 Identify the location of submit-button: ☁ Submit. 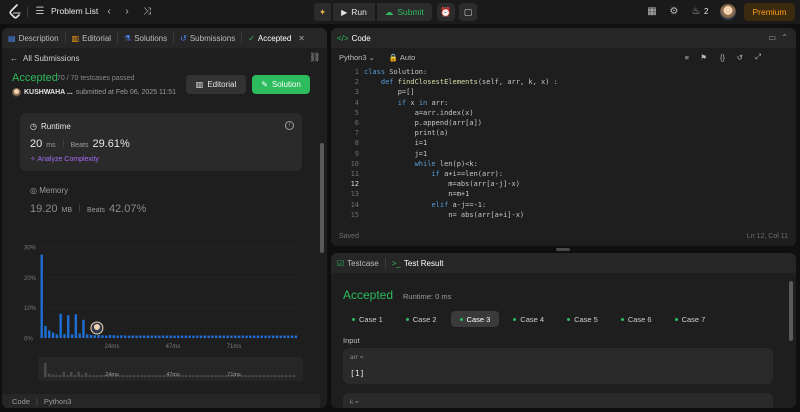
(404, 12).